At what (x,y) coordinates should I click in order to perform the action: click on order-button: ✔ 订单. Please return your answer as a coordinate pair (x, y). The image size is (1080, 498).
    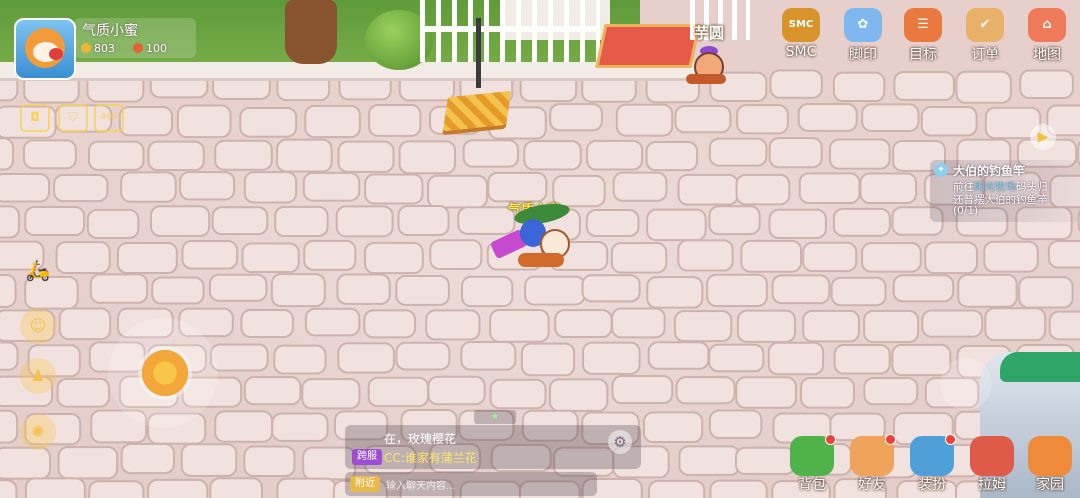
    Looking at the image, I should click on (985, 36).